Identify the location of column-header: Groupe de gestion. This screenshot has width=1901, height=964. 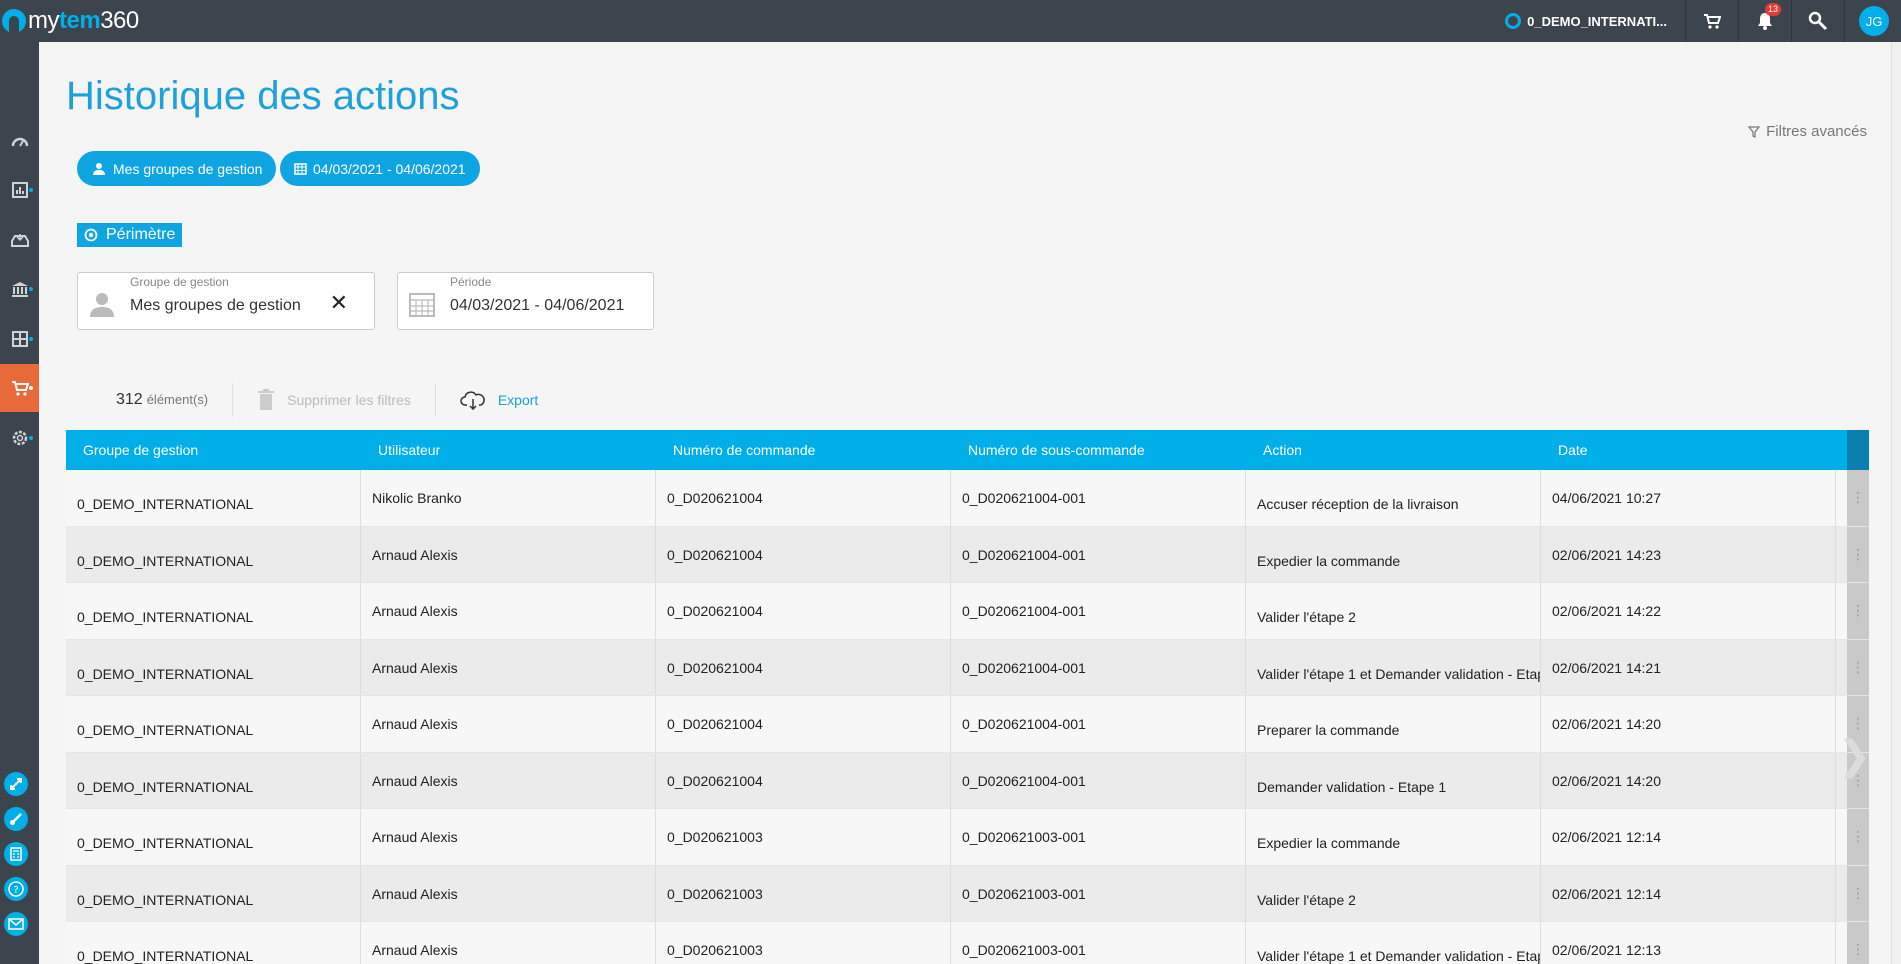
(213, 450).